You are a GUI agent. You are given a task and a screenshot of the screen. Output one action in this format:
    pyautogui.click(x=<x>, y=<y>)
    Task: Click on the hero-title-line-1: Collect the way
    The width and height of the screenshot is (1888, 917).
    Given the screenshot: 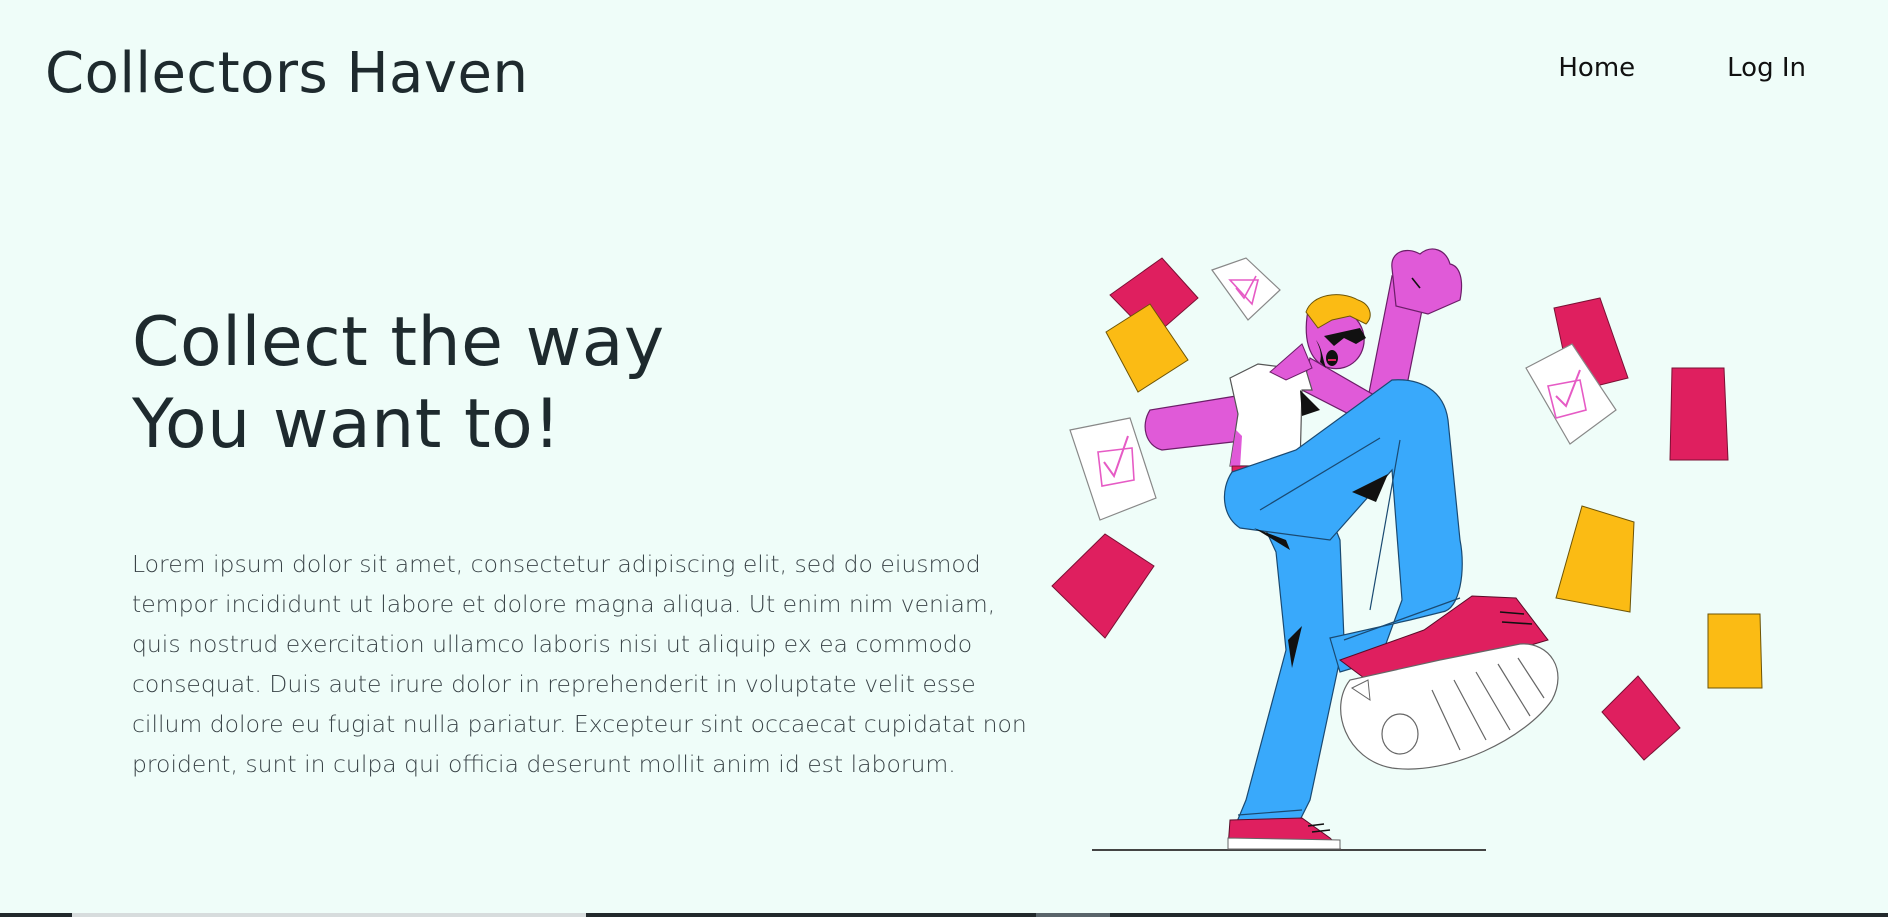 What is the action you would take?
    pyautogui.click(x=398, y=342)
    